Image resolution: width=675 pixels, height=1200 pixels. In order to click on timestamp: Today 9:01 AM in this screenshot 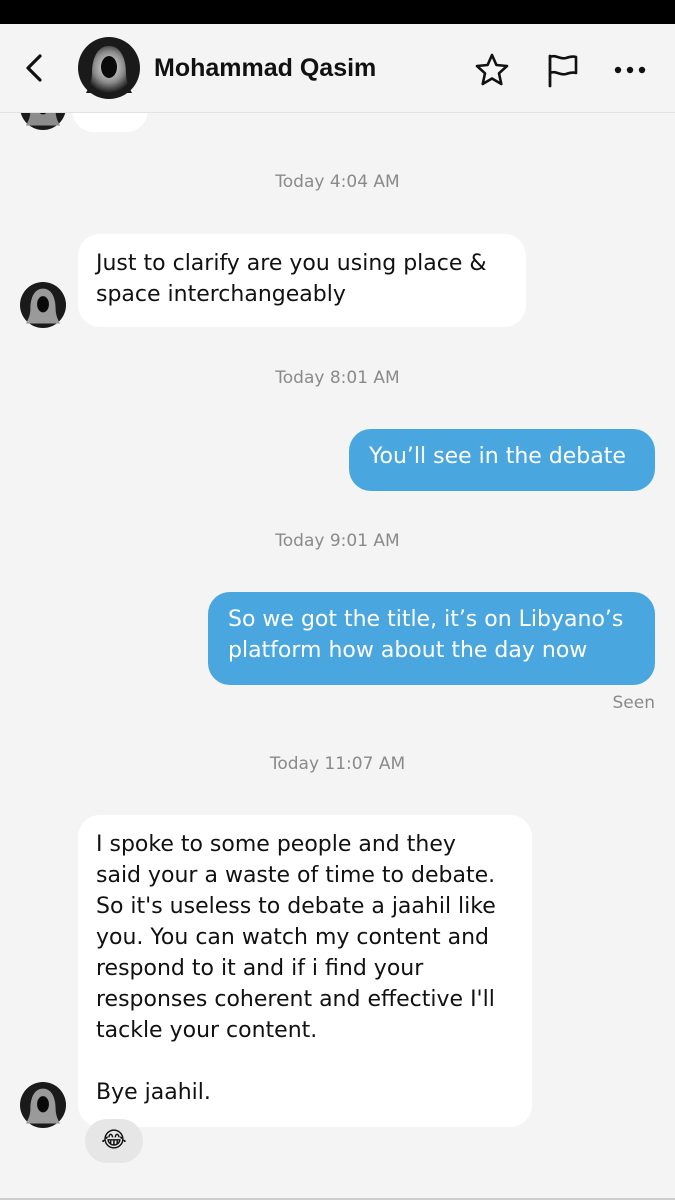, I will do `click(337, 541)`.